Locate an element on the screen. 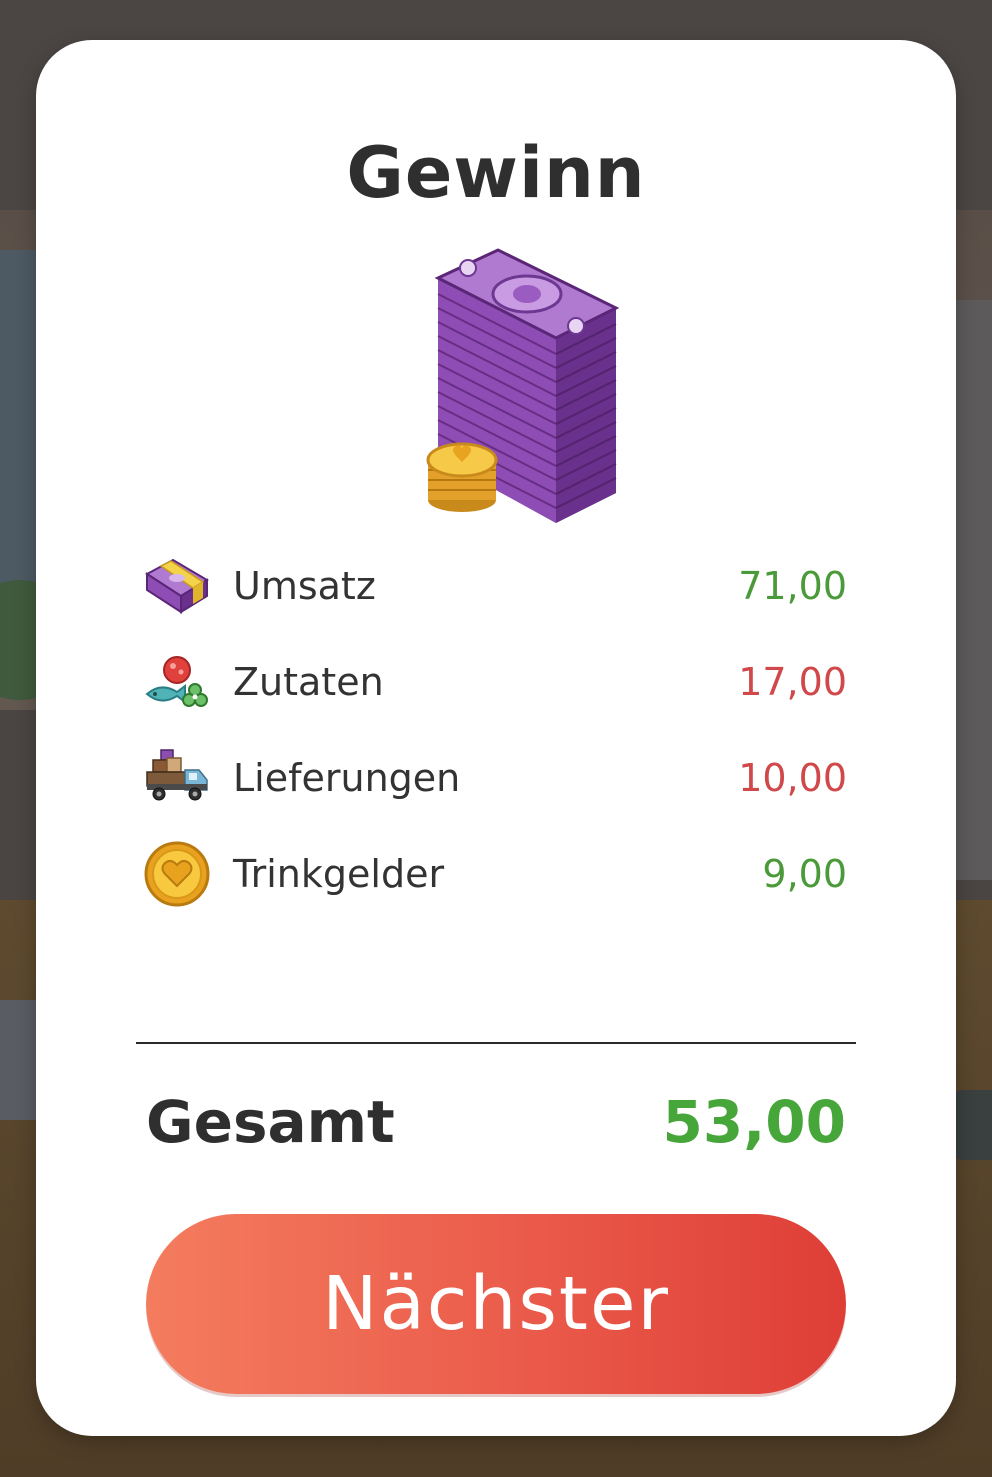 The height and width of the screenshot is (1477, 992). ingredients-value: 17,00 is located at coordinates (792, 682).